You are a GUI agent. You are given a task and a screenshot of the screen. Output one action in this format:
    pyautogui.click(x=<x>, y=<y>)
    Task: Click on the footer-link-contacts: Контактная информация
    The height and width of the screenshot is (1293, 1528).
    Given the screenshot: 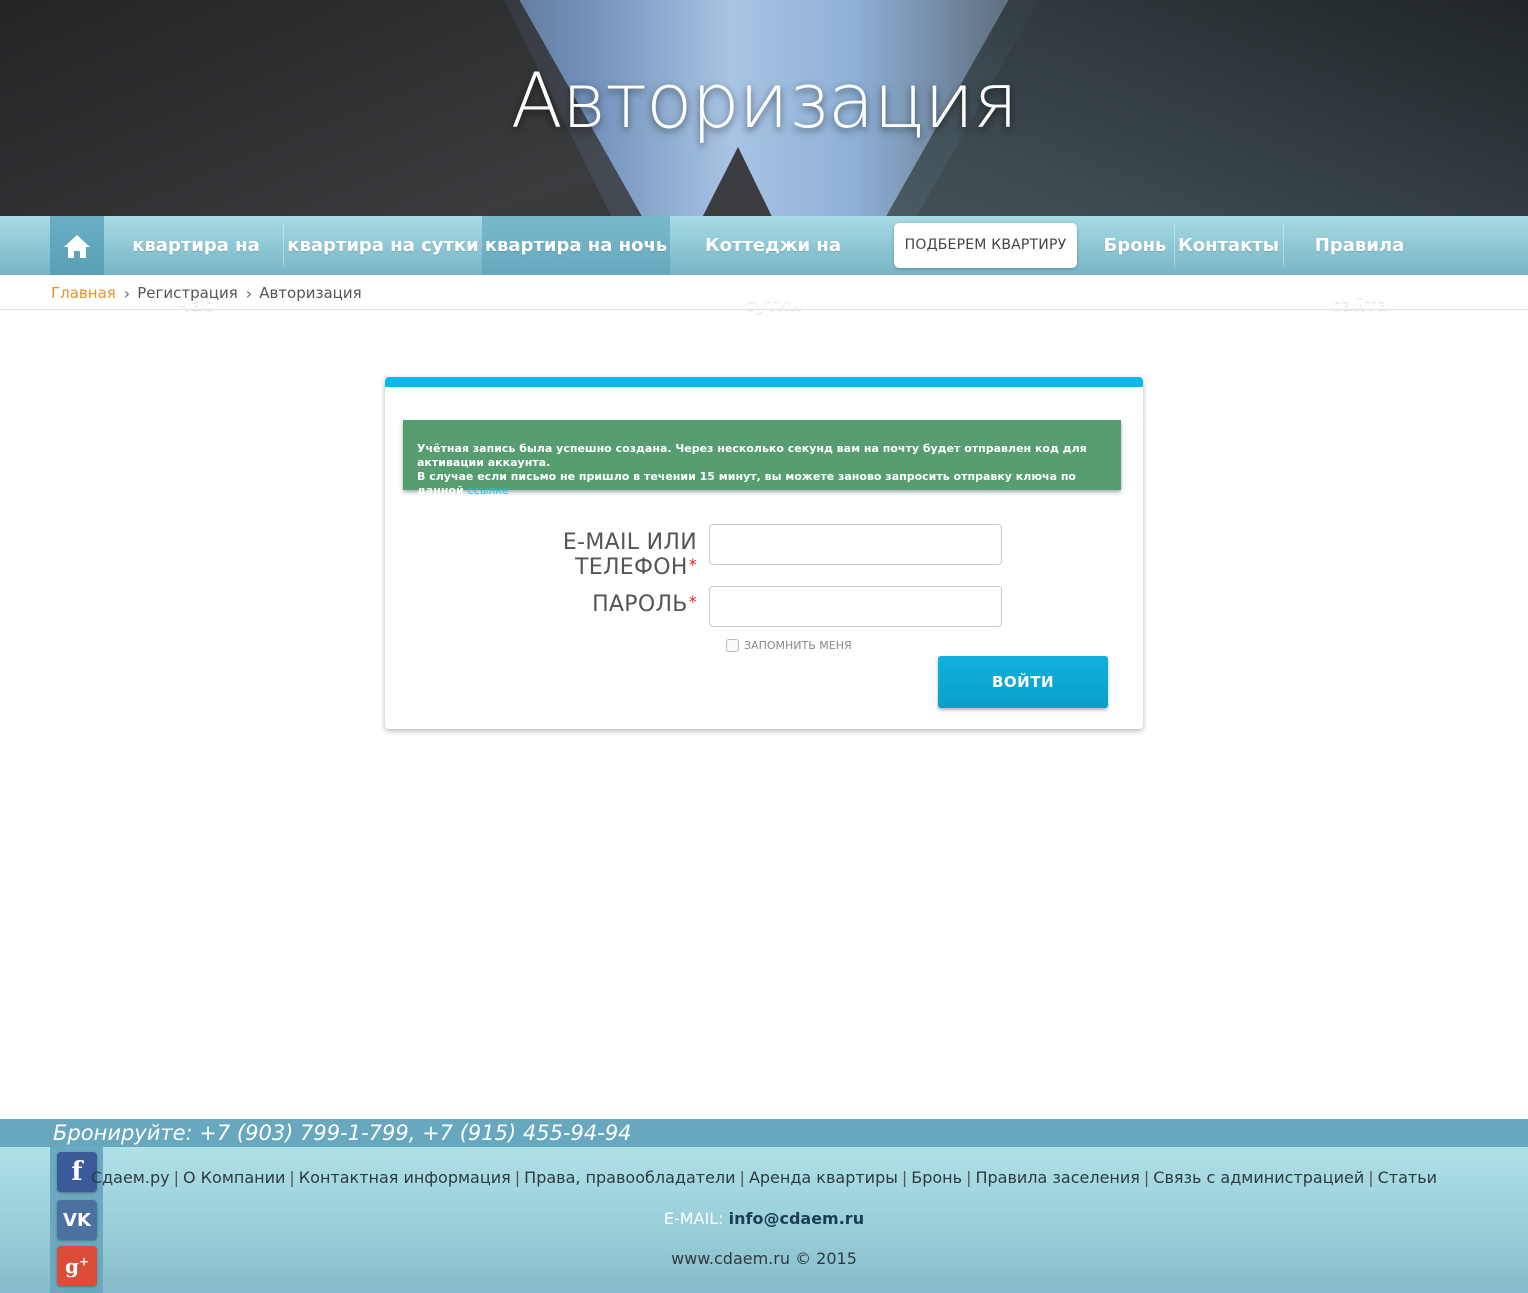 What is the action you would take?
    pyautogui.click(x=405, y=1177)
    